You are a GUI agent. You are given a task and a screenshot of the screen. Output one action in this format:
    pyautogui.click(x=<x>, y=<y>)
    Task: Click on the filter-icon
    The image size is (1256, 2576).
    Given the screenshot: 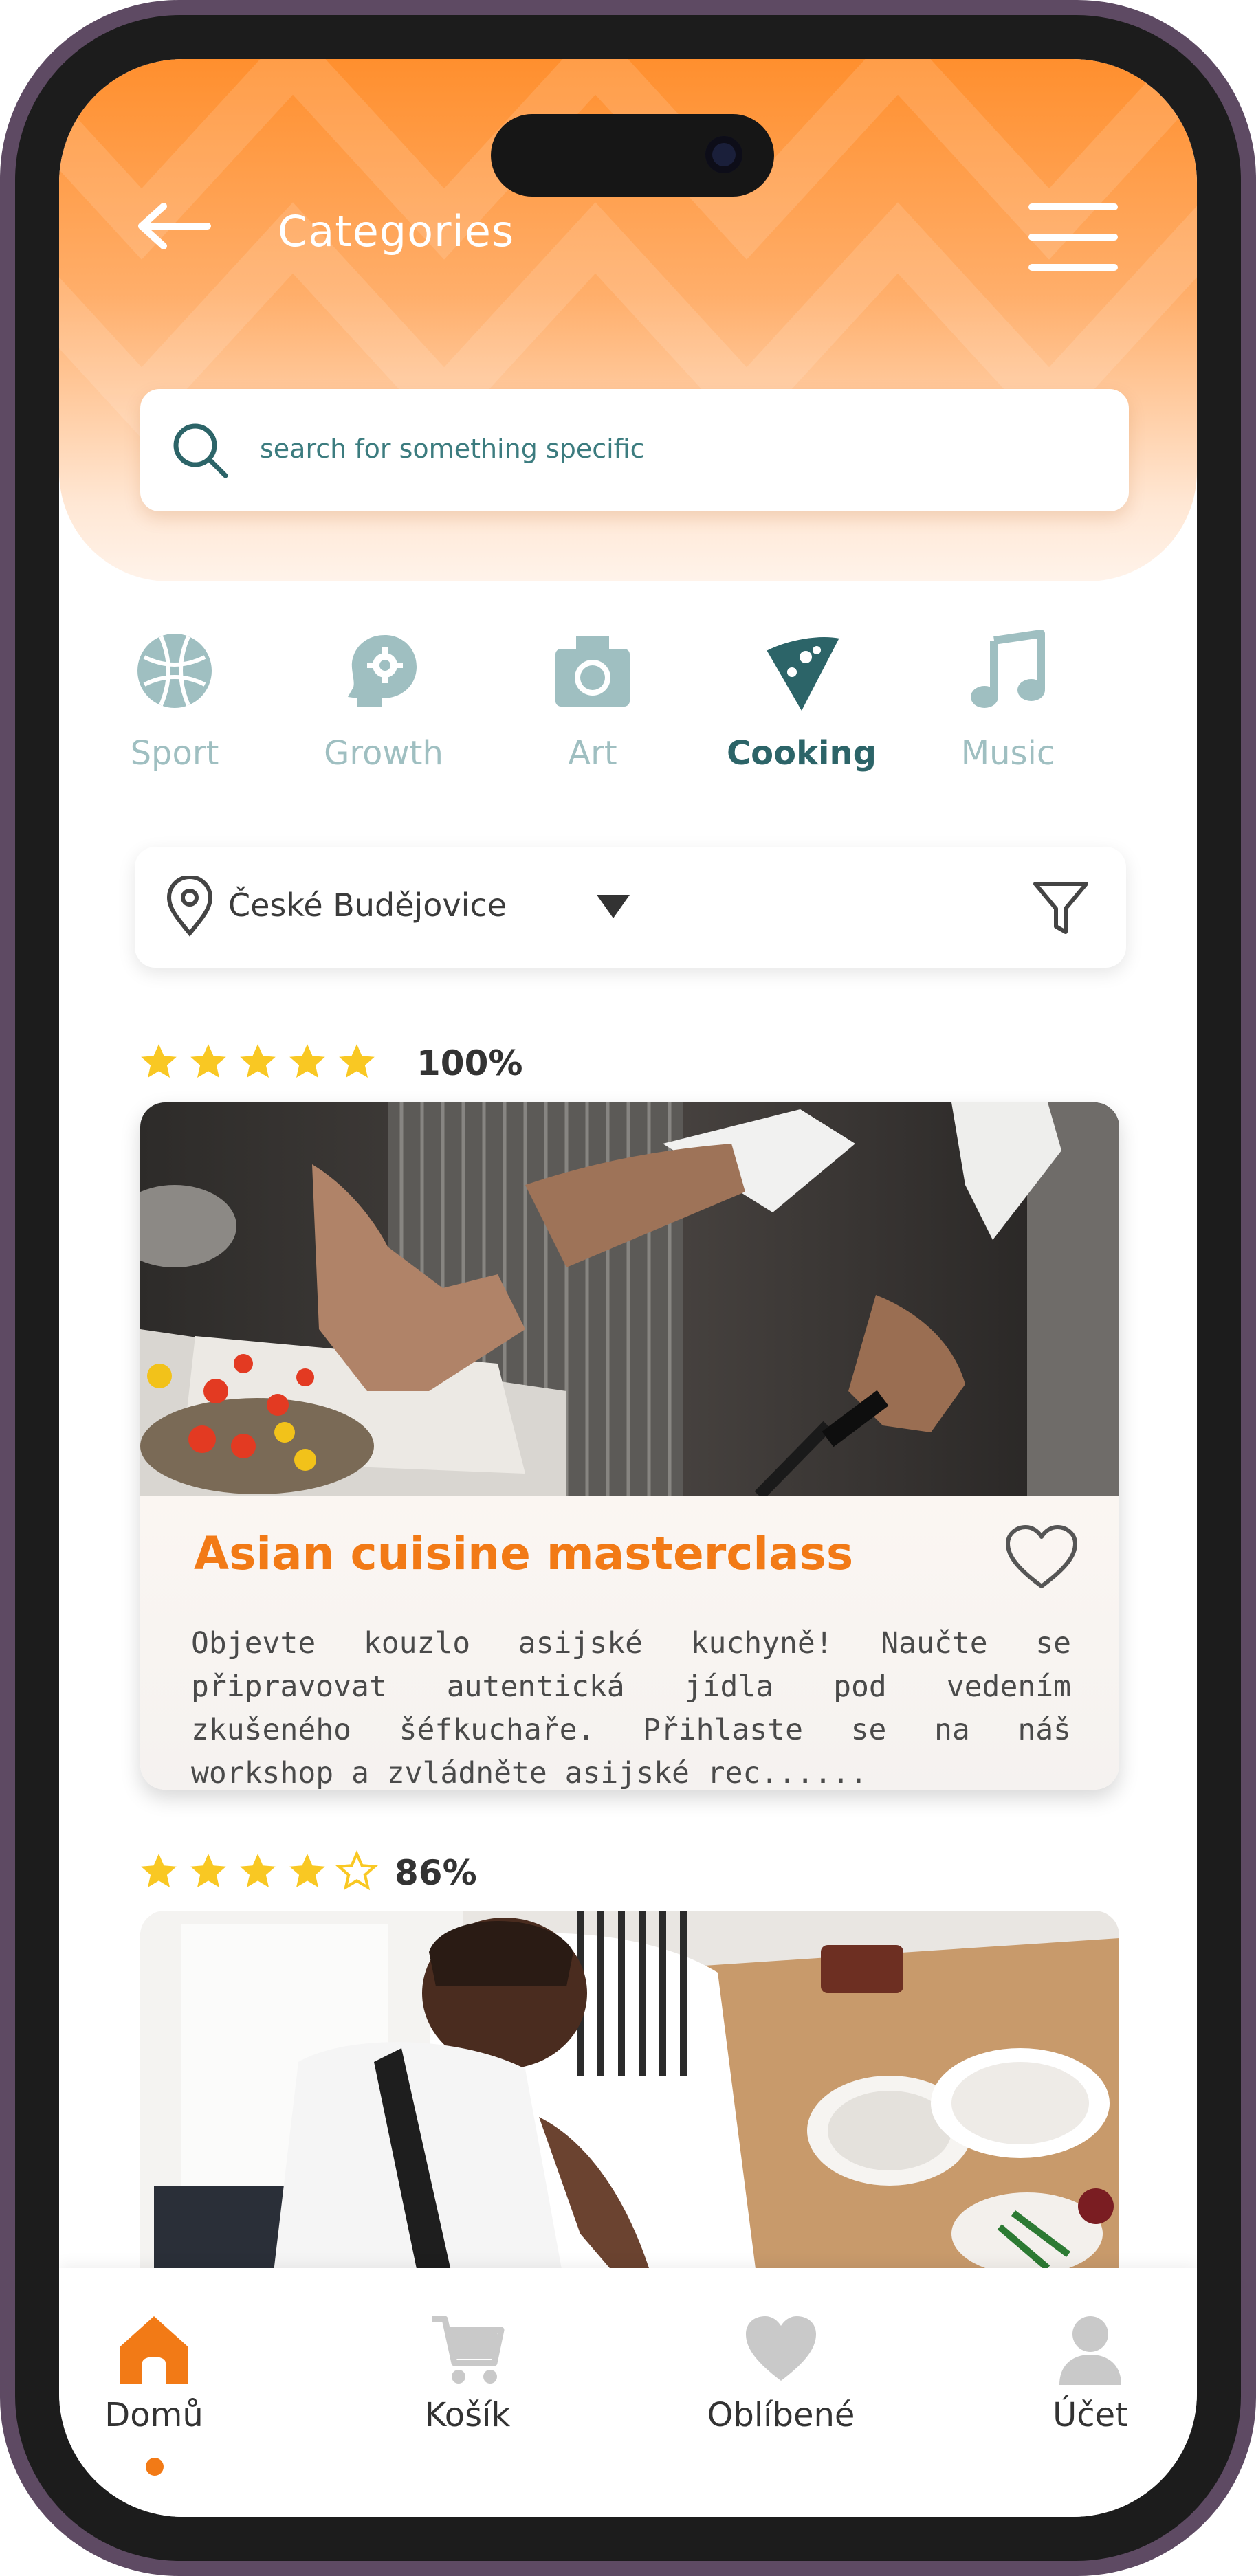 What is the action you would take?
    pyautogui.click(x=1061, y=908)
    